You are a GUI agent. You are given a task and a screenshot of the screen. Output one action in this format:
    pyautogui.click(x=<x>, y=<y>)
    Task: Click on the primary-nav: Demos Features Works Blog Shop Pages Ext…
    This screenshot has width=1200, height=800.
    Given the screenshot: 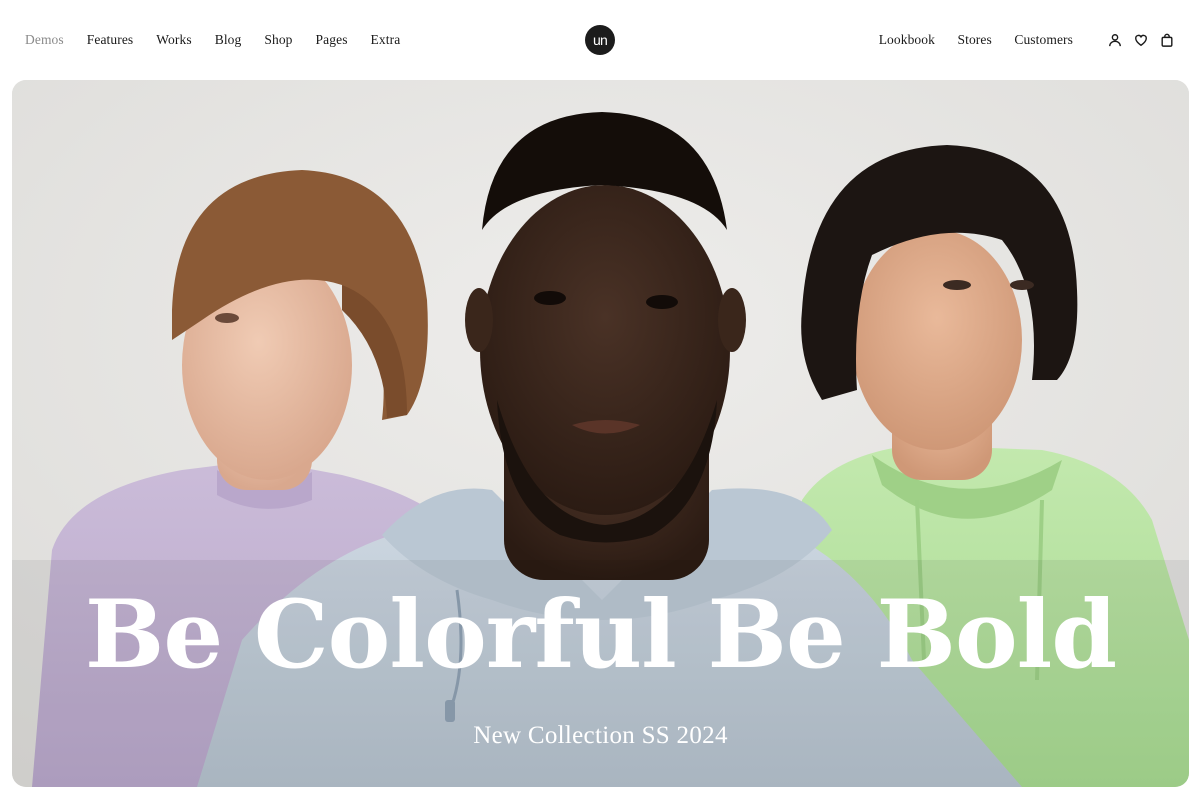 What is the action you would take?
    pyautogui.click(x=224, y=40)
    